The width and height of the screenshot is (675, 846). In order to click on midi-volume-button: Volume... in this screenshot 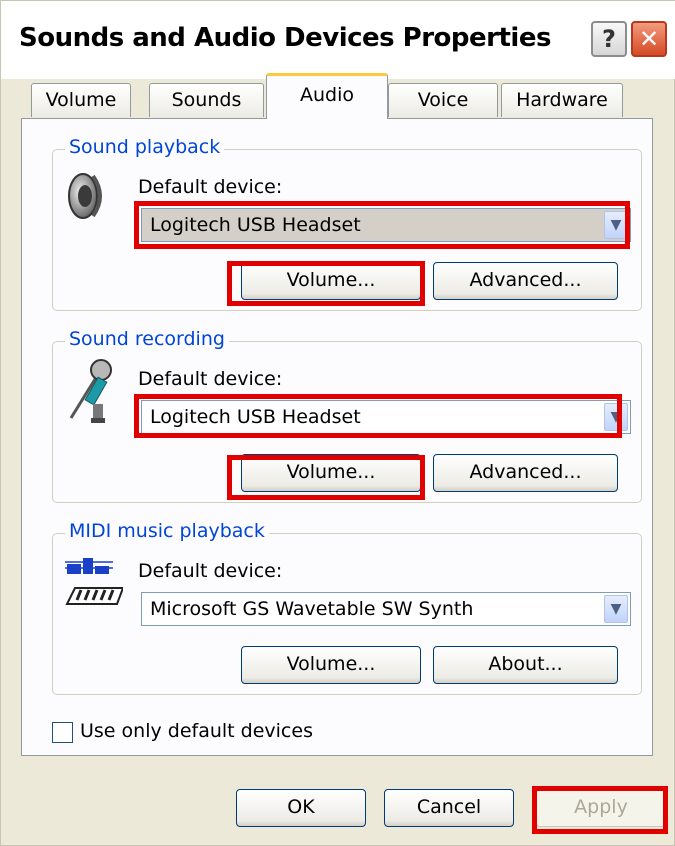, I will do `click(331, 665)`.